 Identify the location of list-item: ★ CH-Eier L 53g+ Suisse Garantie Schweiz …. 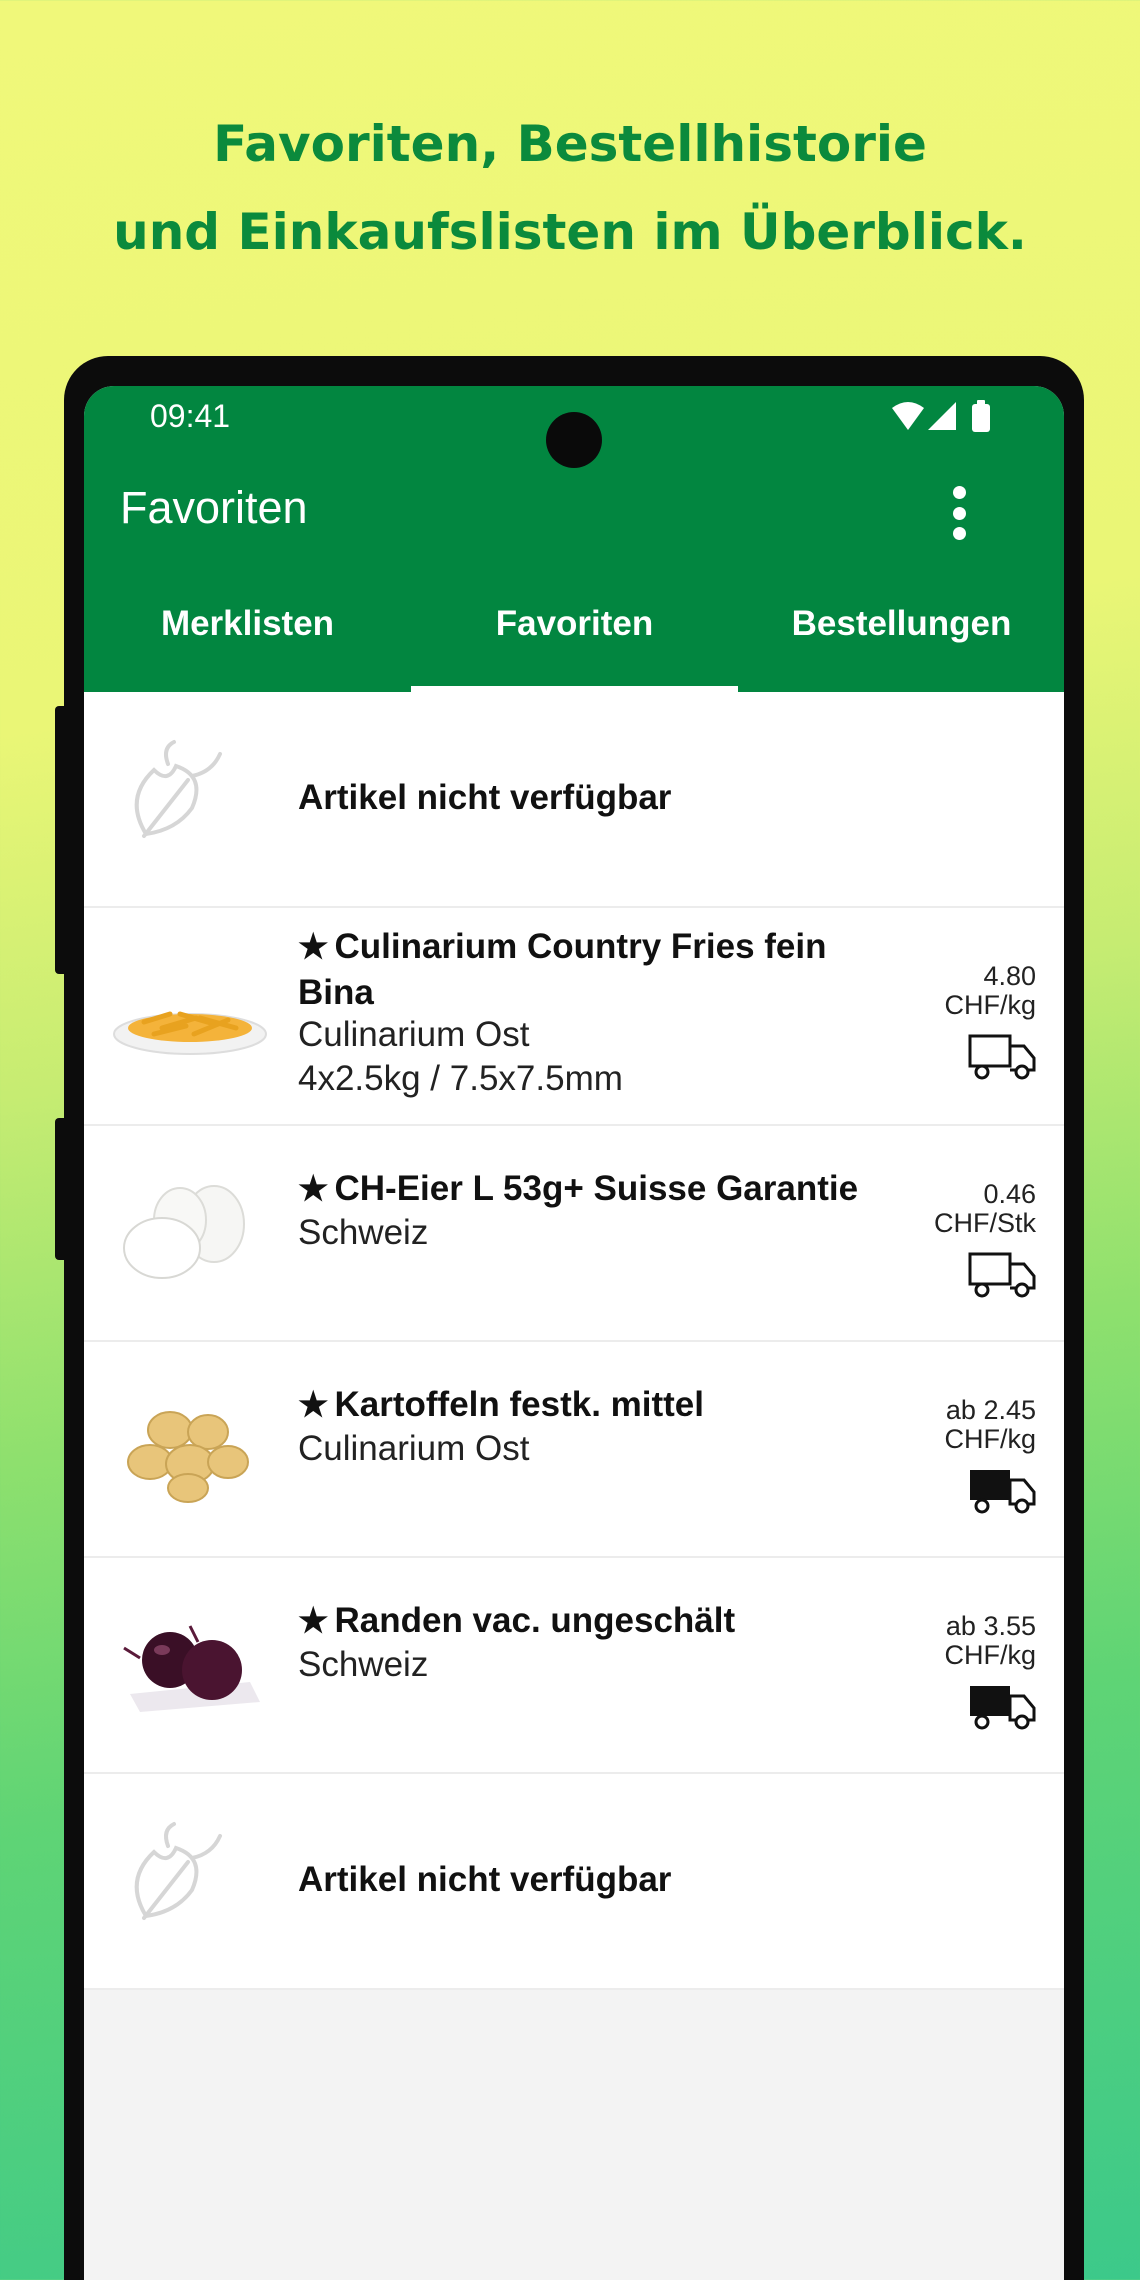
(574, 1234).